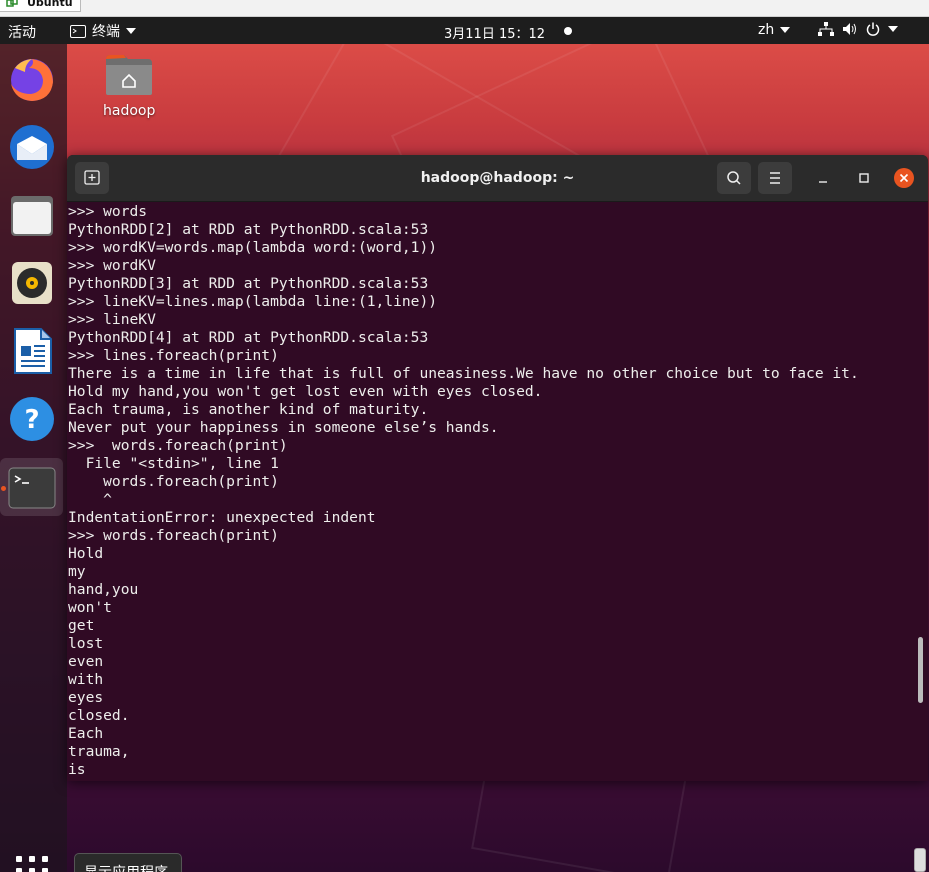  I want to click on terminal-line: >>> wordKV, so click(112, 265).